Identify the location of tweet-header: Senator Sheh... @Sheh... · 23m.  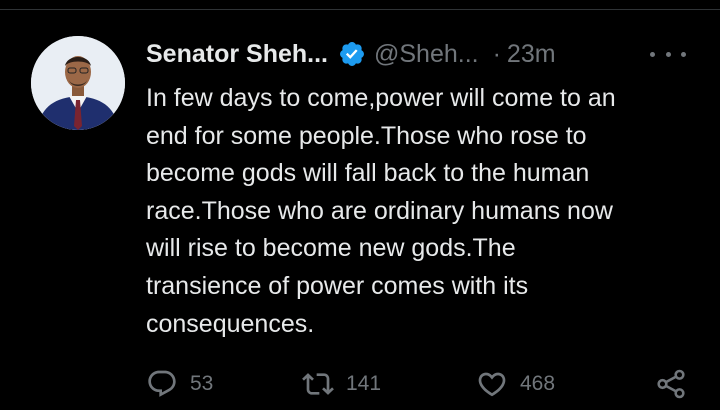
(351, 54).